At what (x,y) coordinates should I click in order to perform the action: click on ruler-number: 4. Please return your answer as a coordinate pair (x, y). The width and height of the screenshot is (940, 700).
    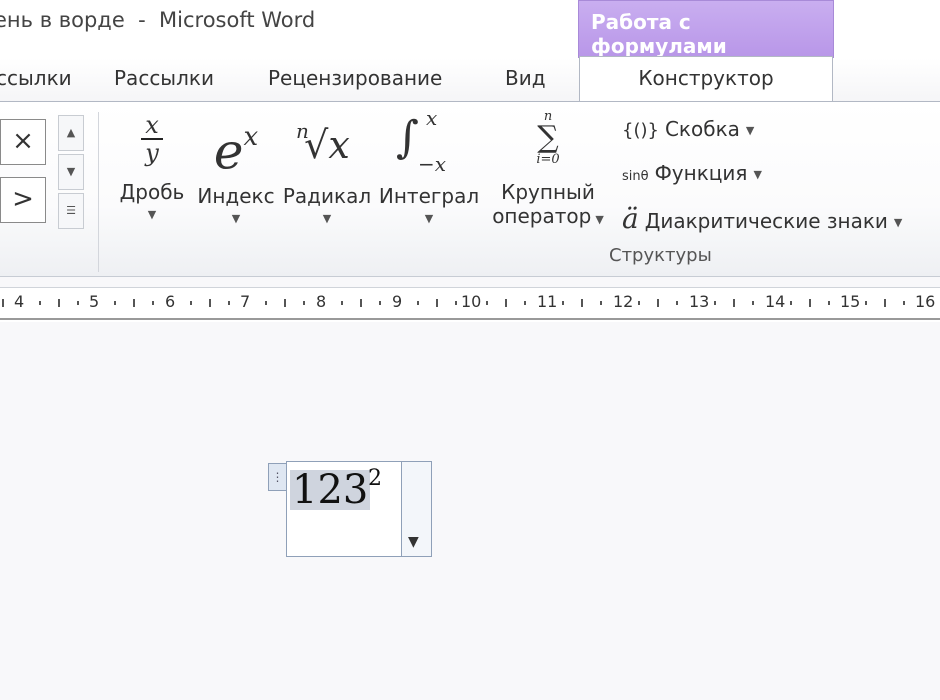
    Looking at the image, I should click on (19, 301).